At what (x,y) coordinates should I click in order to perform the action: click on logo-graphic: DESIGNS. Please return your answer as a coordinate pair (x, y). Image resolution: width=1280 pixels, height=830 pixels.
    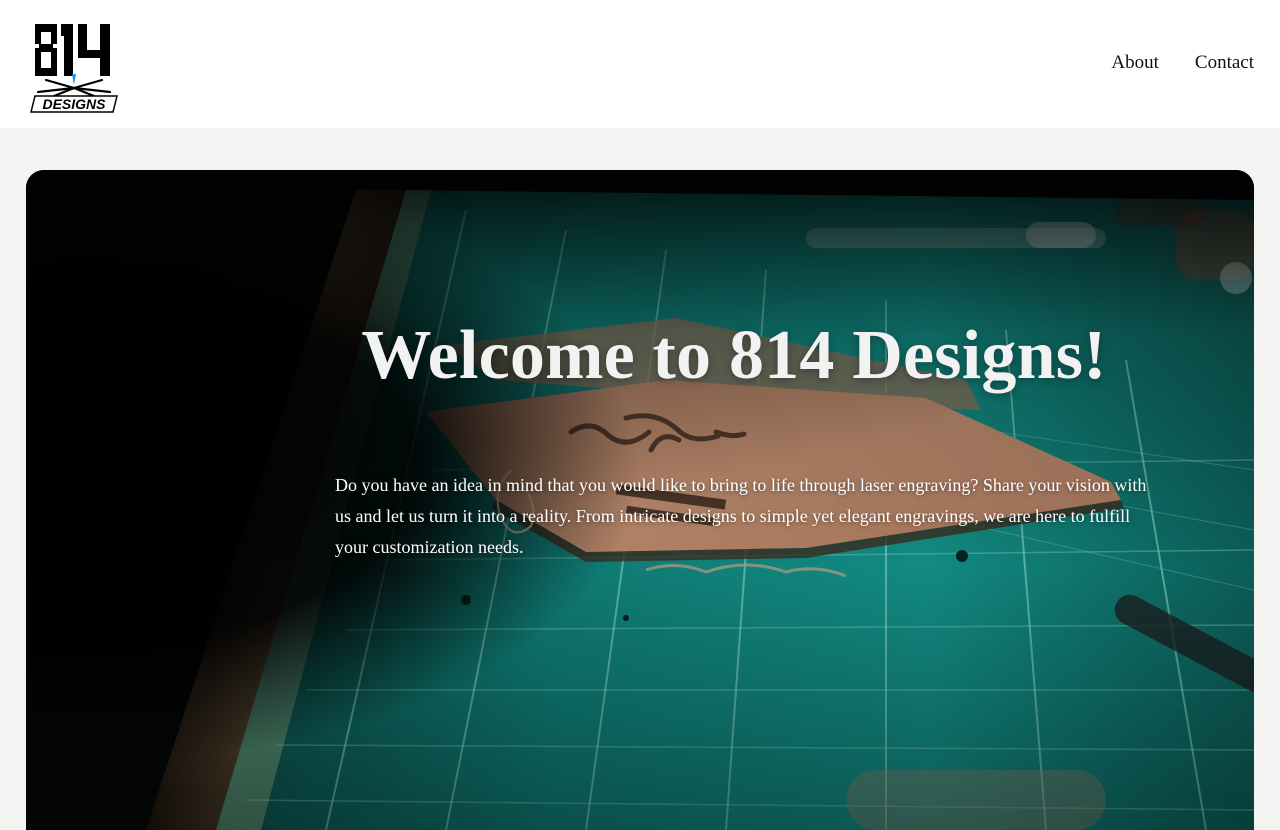
    Looking at the image, I should click on (74, 68).